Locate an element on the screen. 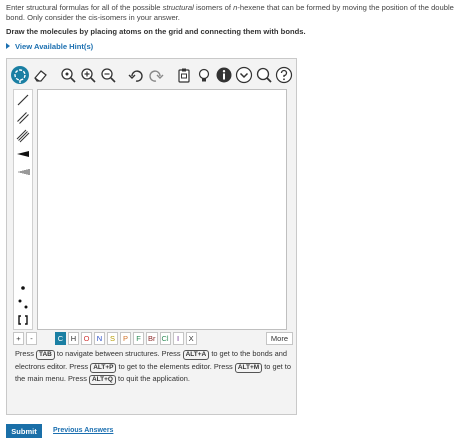 The height and width of the screenshot is (443, 474). undo-icon is located at coordinates (135, 76).